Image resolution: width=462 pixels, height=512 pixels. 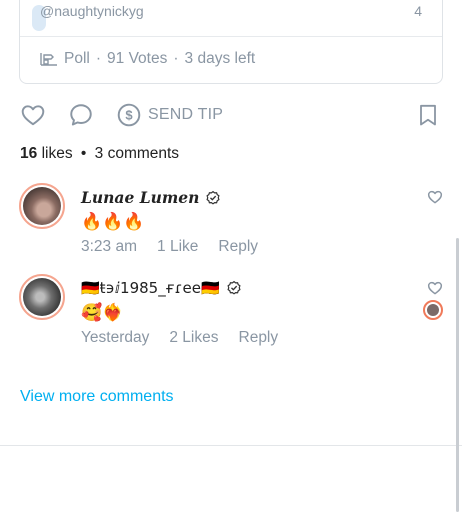 I want to click on comment-time: Yesterday, so click(x=115, y=337).